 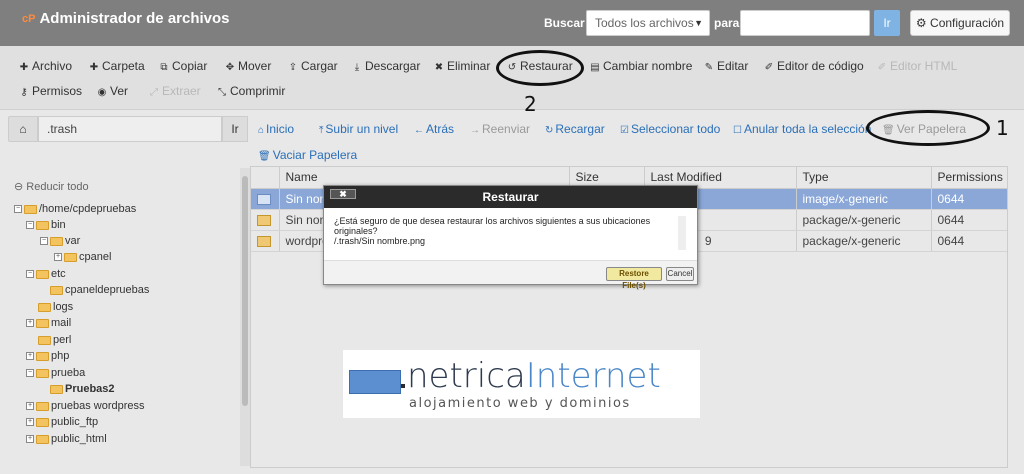 What do you see at coordinates (54, 340) in the screenshot?
I see `tree-item: perl` at bounding box center [54, 340].